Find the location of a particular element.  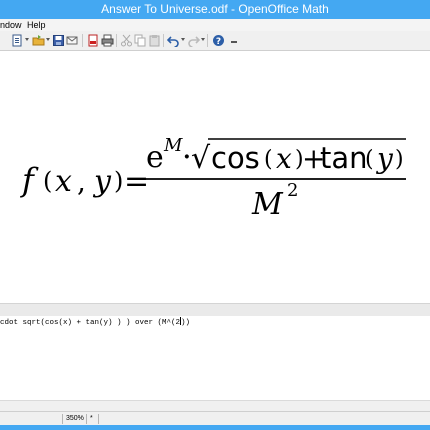

help-icon: ? is located at coordinates (218, 40).